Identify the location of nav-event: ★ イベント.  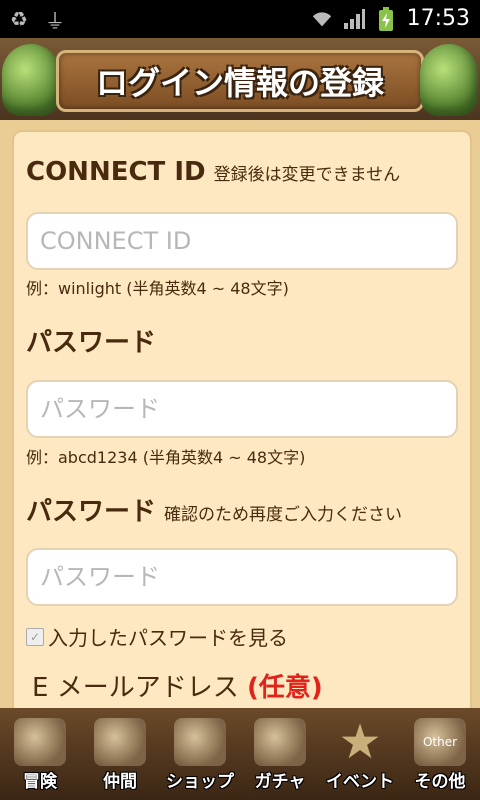
(360, 754).